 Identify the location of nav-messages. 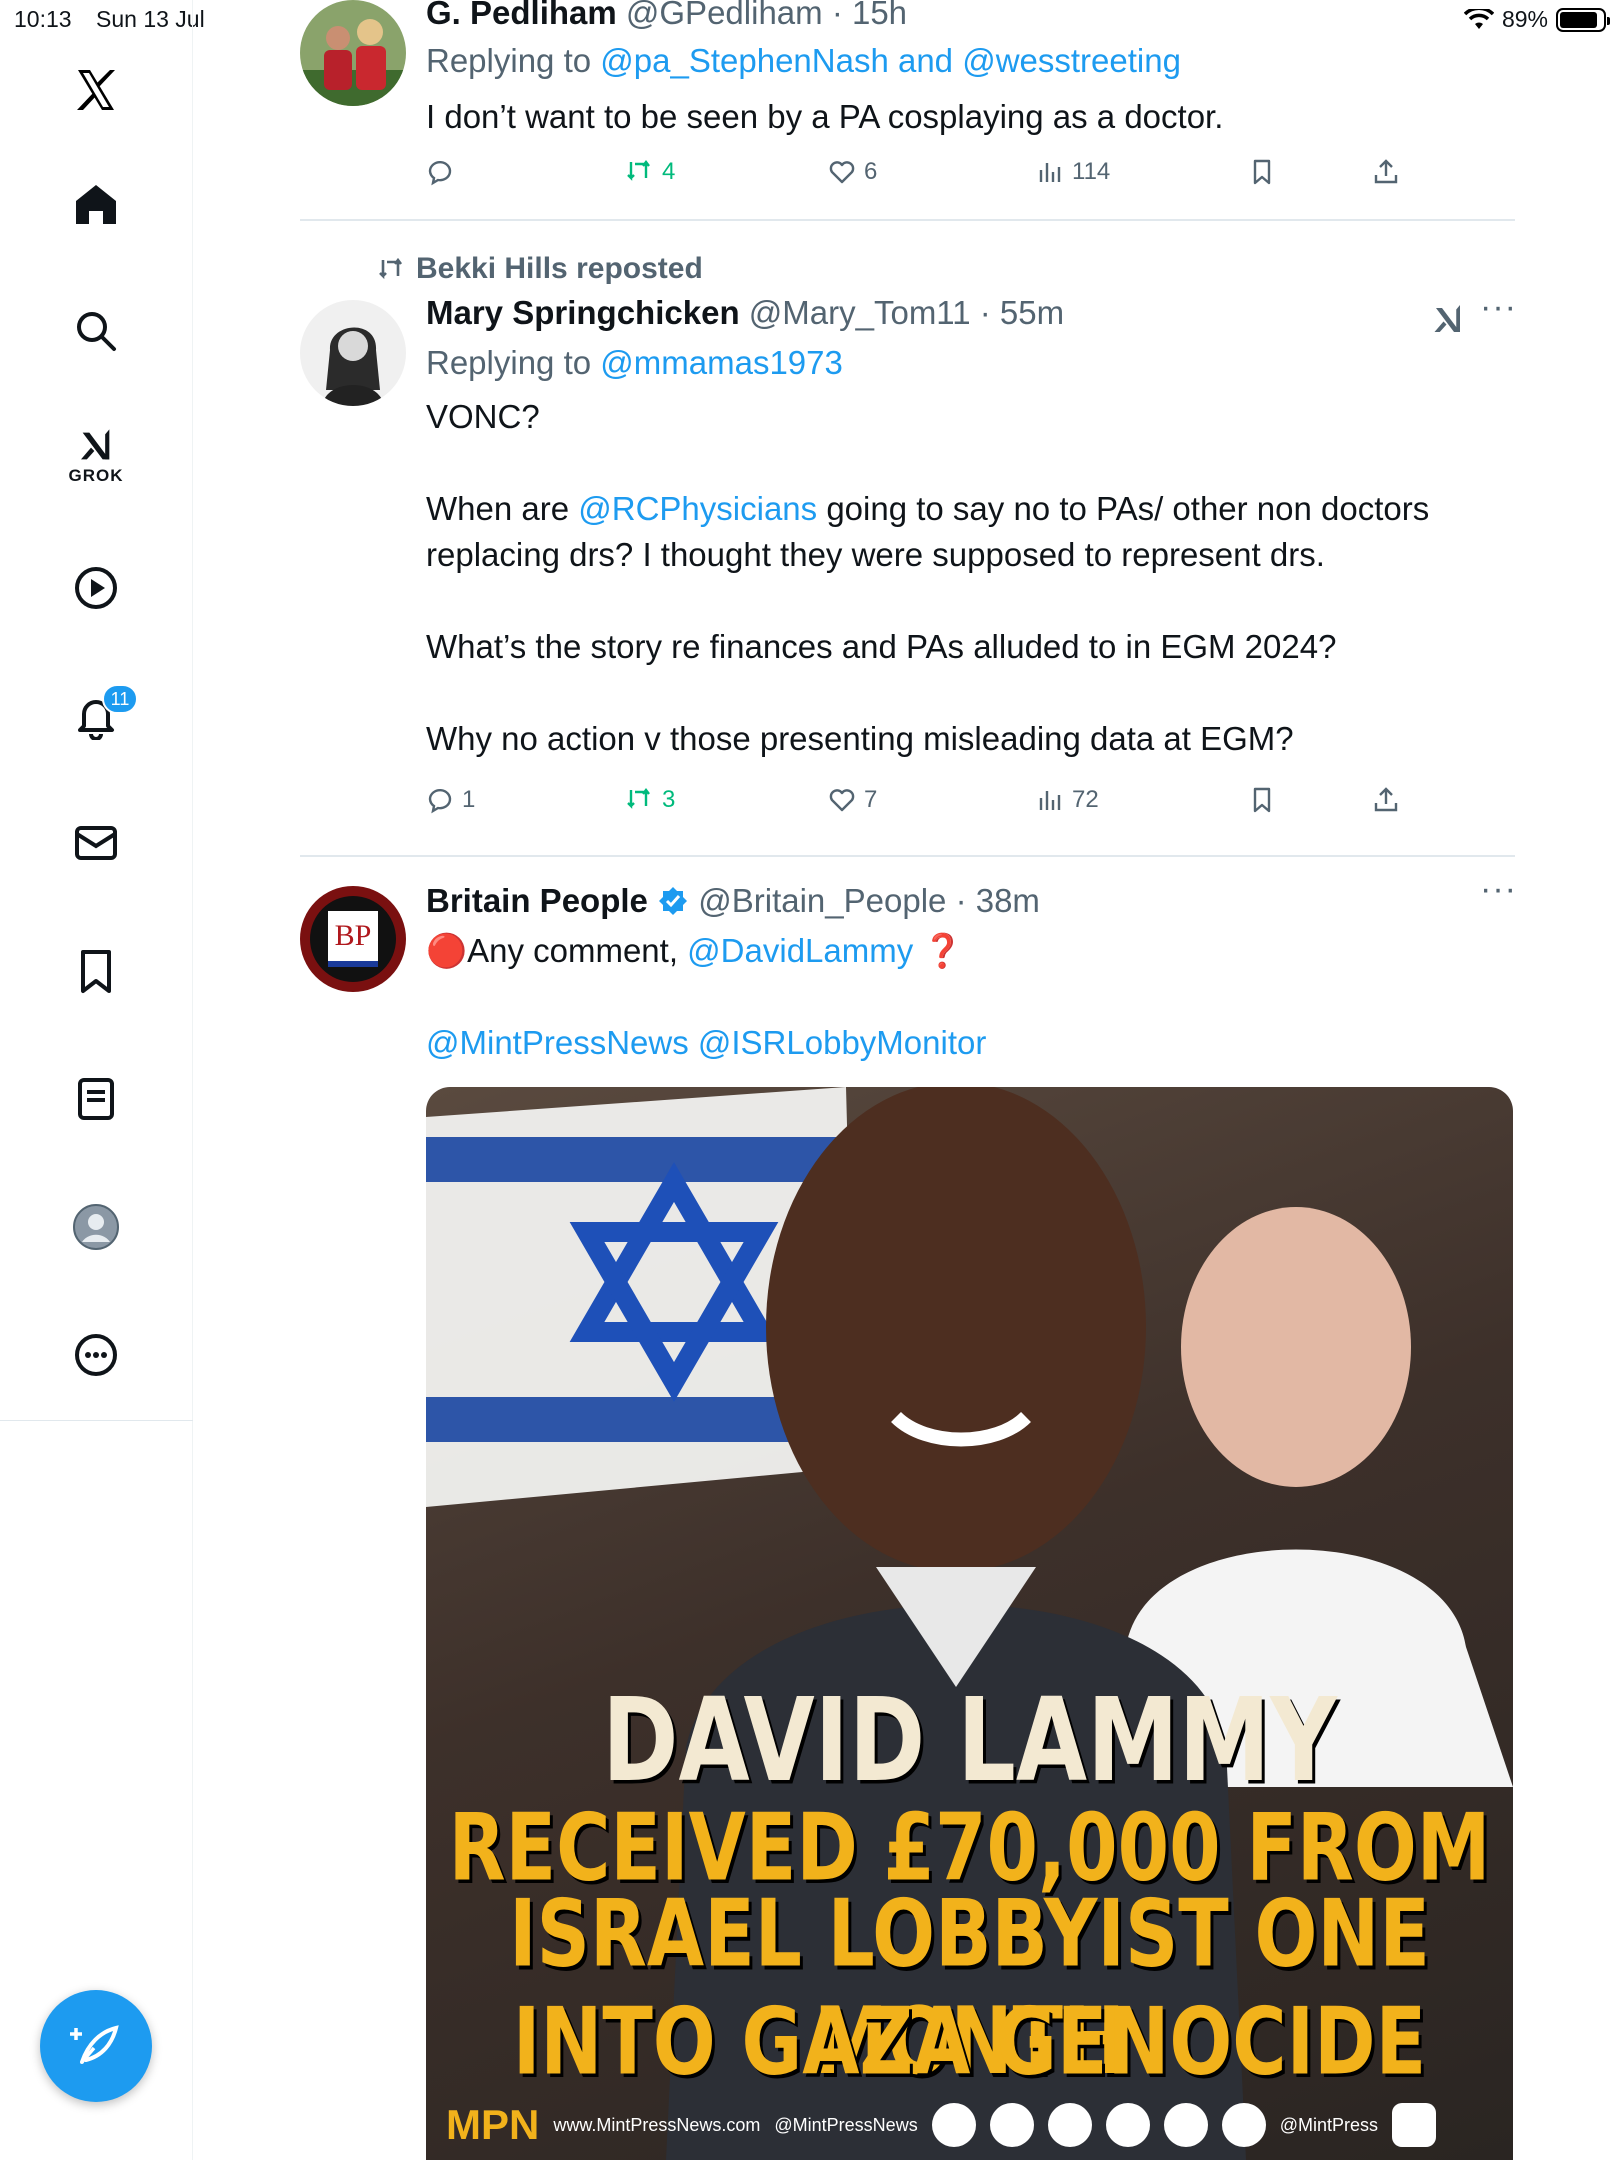
(96, 843).